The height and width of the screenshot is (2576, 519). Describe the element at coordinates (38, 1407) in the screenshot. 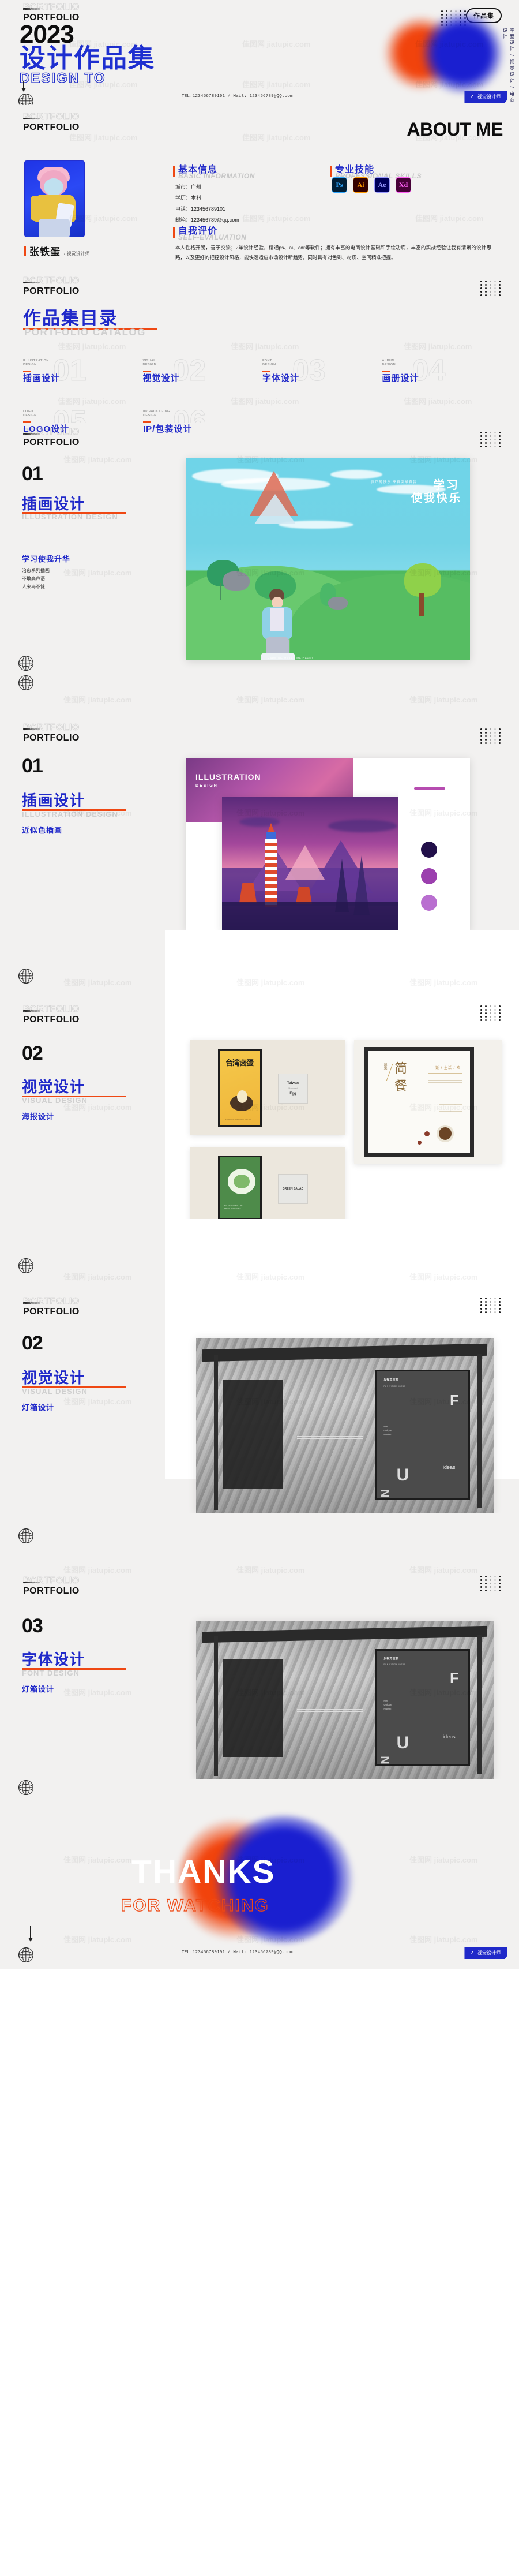

I see `project-subtitle: 灯箱设计` at that location.